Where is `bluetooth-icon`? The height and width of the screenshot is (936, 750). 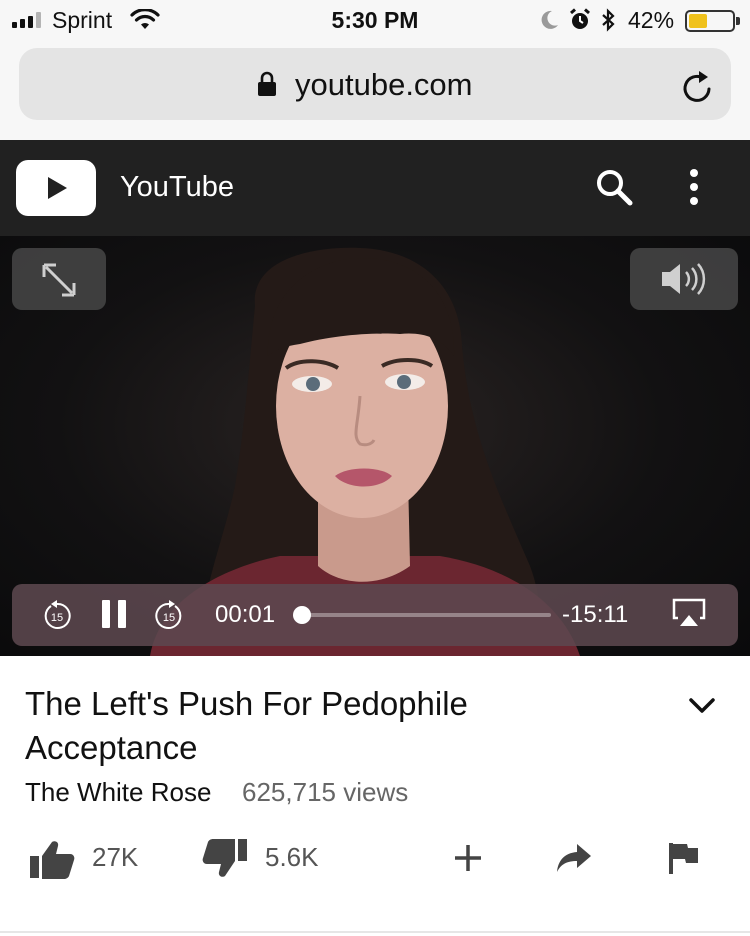
bluetooth-icon is located at coordinates (608, 20).